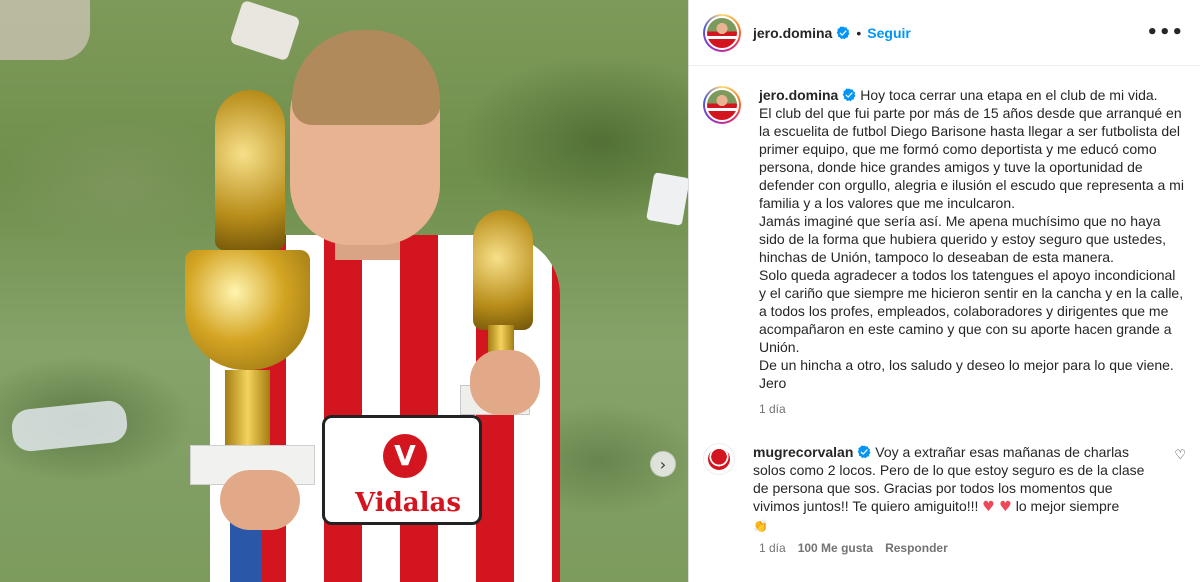 The width and height of the screenshot is (1200, 582). What do you see at coordinates (803, 452) in the screenshot?
I see `comment-username: mugrecorvalan` at bounding box center [803, 452].